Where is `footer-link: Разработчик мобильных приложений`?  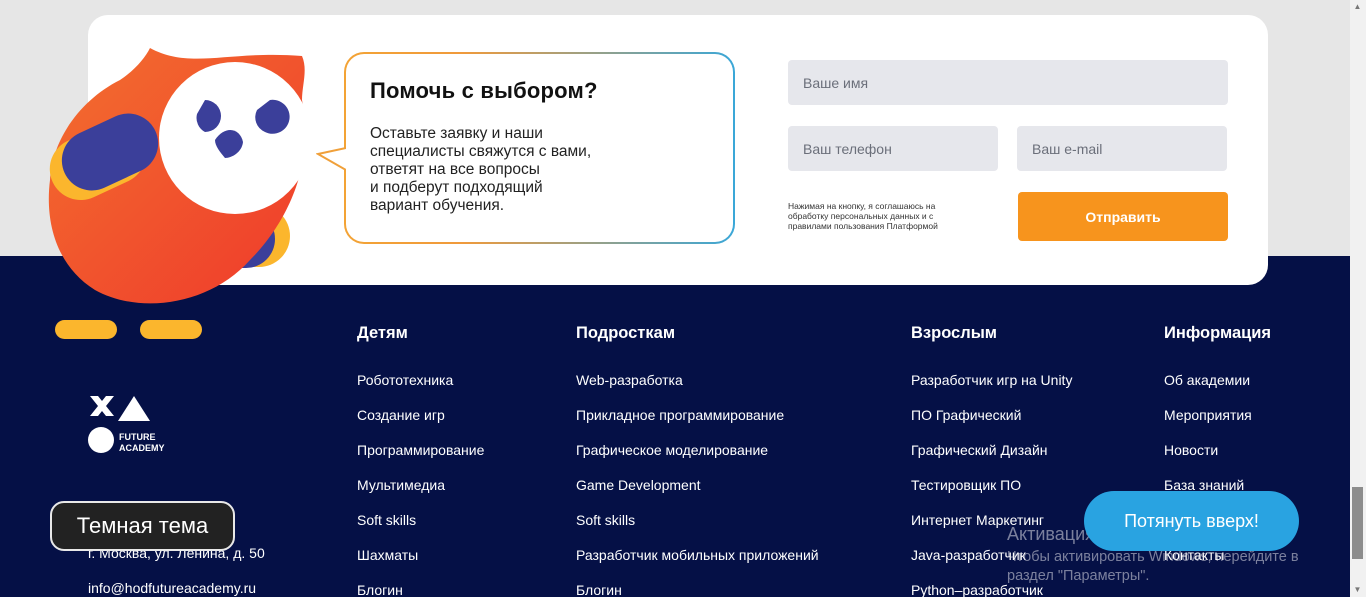 footer-link: Разработчик мобильных приложений is located at coordinates (697, 555).